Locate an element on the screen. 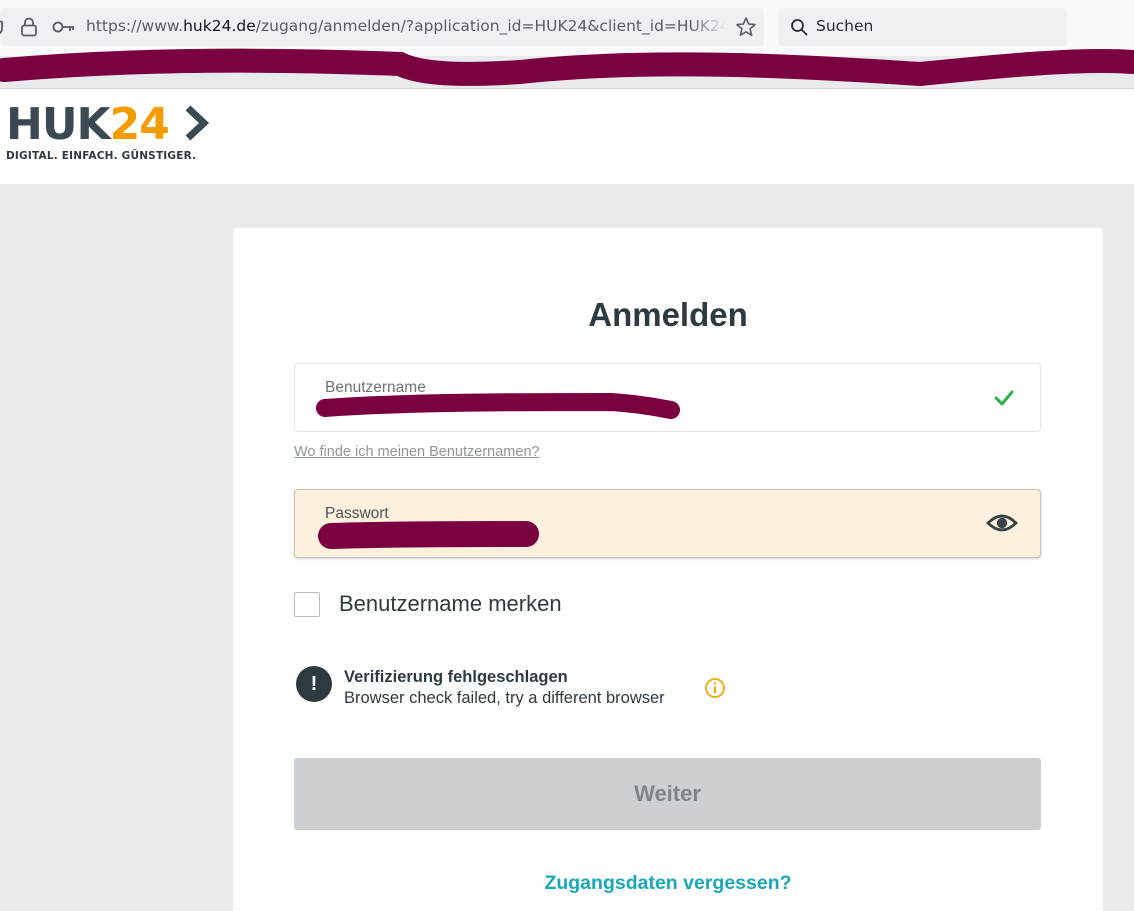 This screenshot has height=911, width=1134. checkmark-icon is located at coordinates (1004, 400).